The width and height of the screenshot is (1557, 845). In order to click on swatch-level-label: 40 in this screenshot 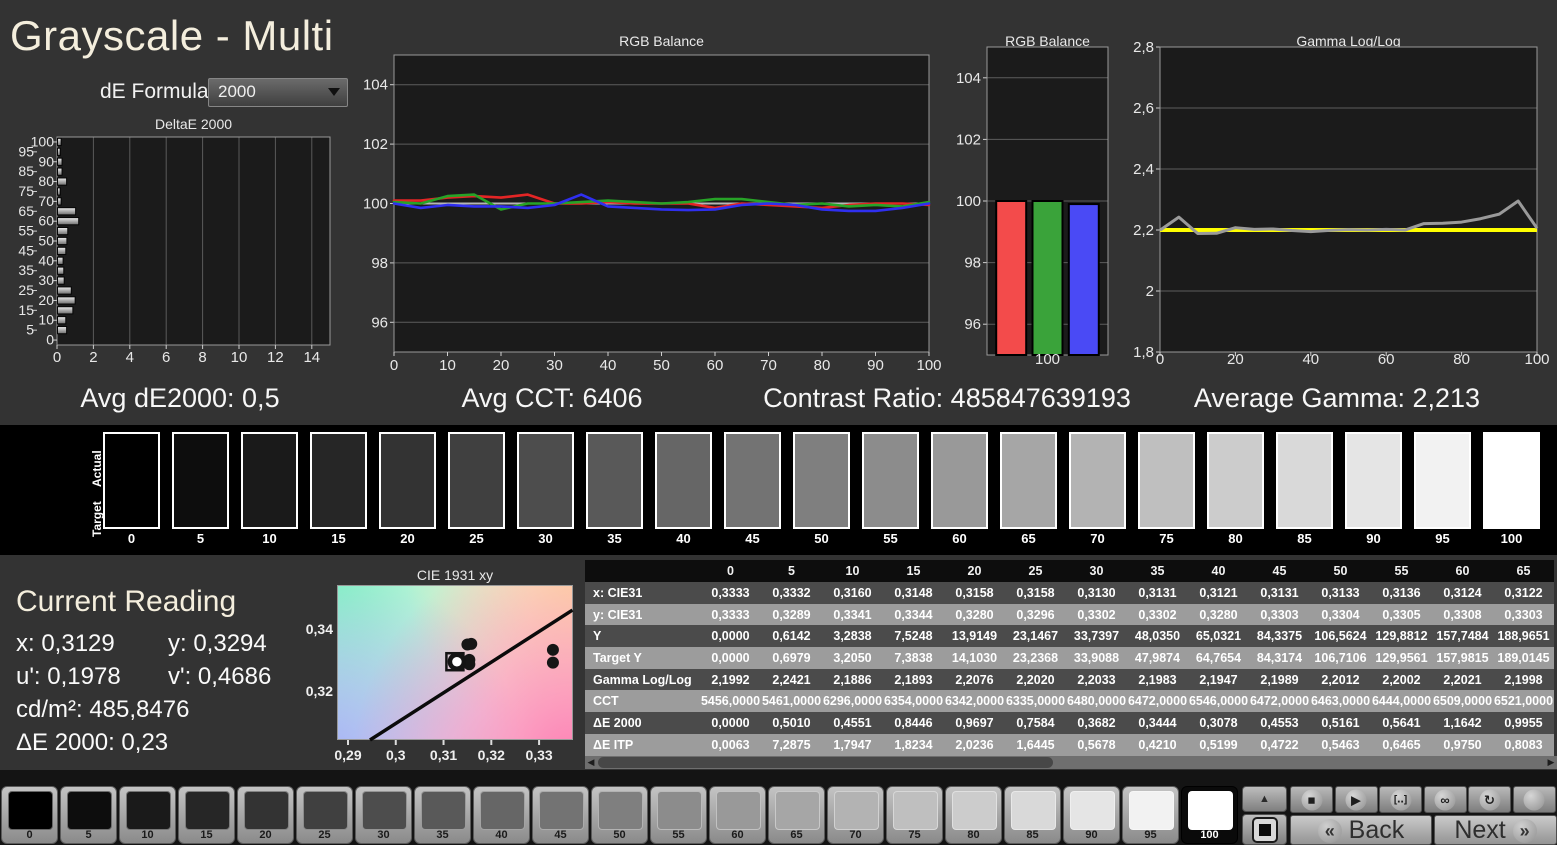, I will do `click(683, 538)`.